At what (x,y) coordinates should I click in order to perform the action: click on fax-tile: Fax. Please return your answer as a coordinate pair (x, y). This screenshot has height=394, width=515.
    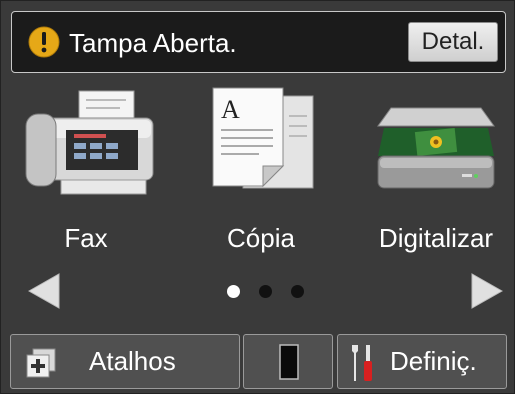
    Looking at the image, I should click on (86, 173).